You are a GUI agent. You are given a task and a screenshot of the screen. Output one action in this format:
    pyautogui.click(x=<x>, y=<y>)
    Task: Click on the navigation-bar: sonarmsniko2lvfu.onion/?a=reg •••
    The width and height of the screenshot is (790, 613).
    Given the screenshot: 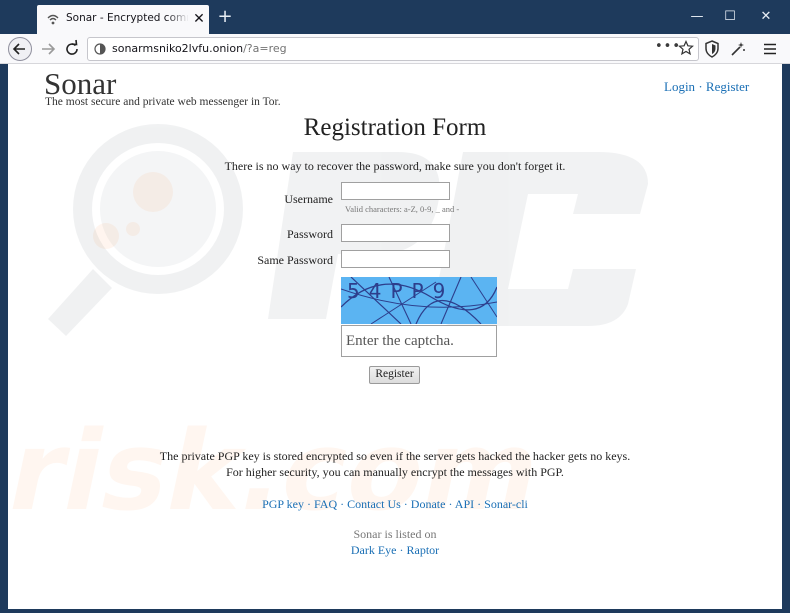 What is the action you would take?
    pyautogui.click(x=395, y=49)
    